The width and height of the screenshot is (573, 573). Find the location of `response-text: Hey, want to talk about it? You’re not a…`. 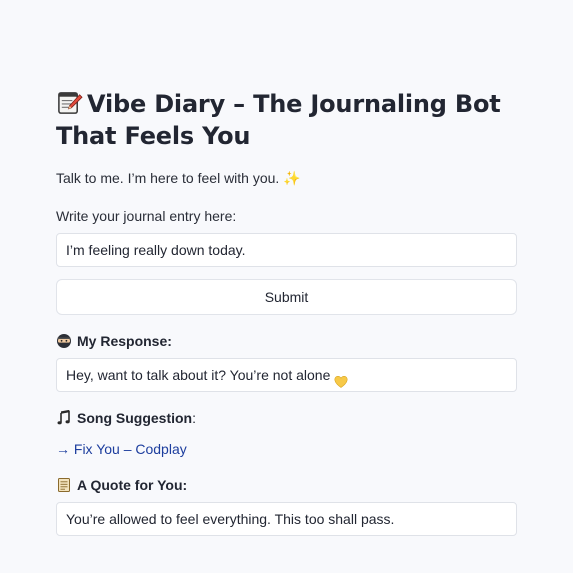

response-text: Hey, want to talk about it? You’re not a… is located at coordinates (198, 375).